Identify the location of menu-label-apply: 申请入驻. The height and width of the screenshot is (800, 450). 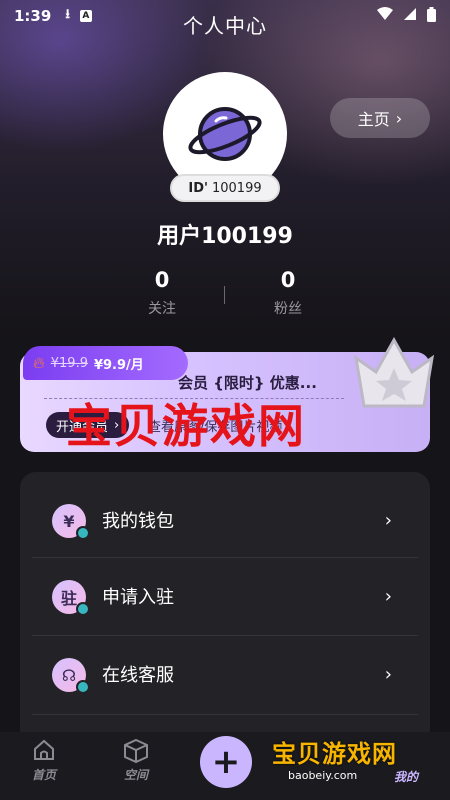
(138, 597).